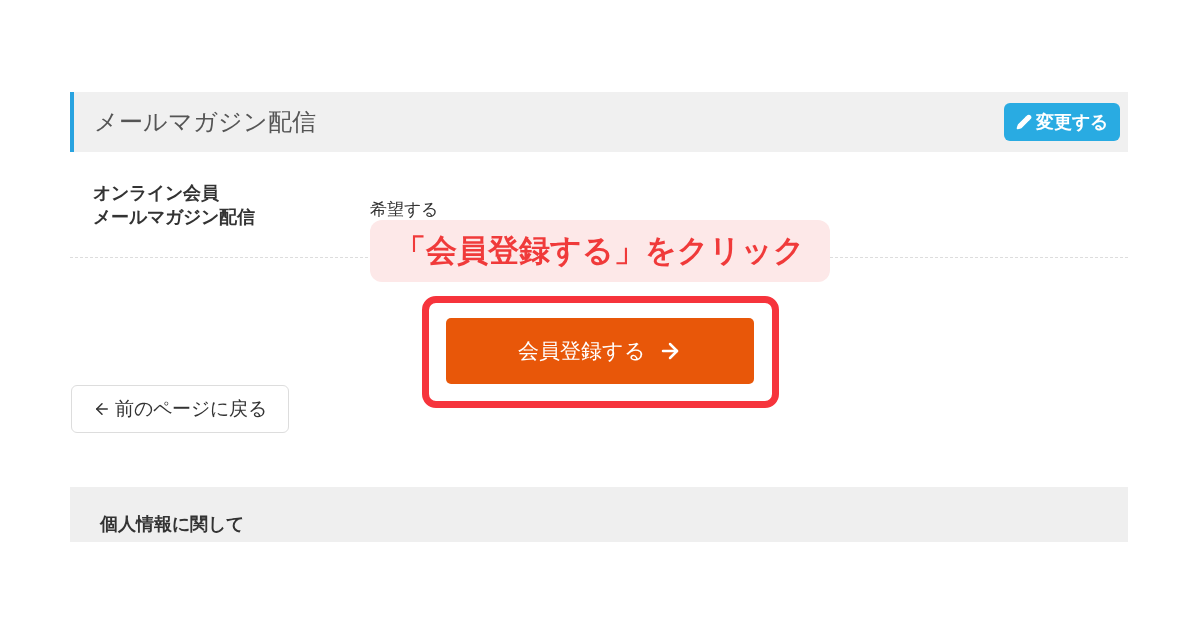 This screenshot has width=1200, height=630. Describe the element at coordinates (174, 205) in the screenshot. I see `row-label: オンライン会員 メールマガジン配信` at that location.